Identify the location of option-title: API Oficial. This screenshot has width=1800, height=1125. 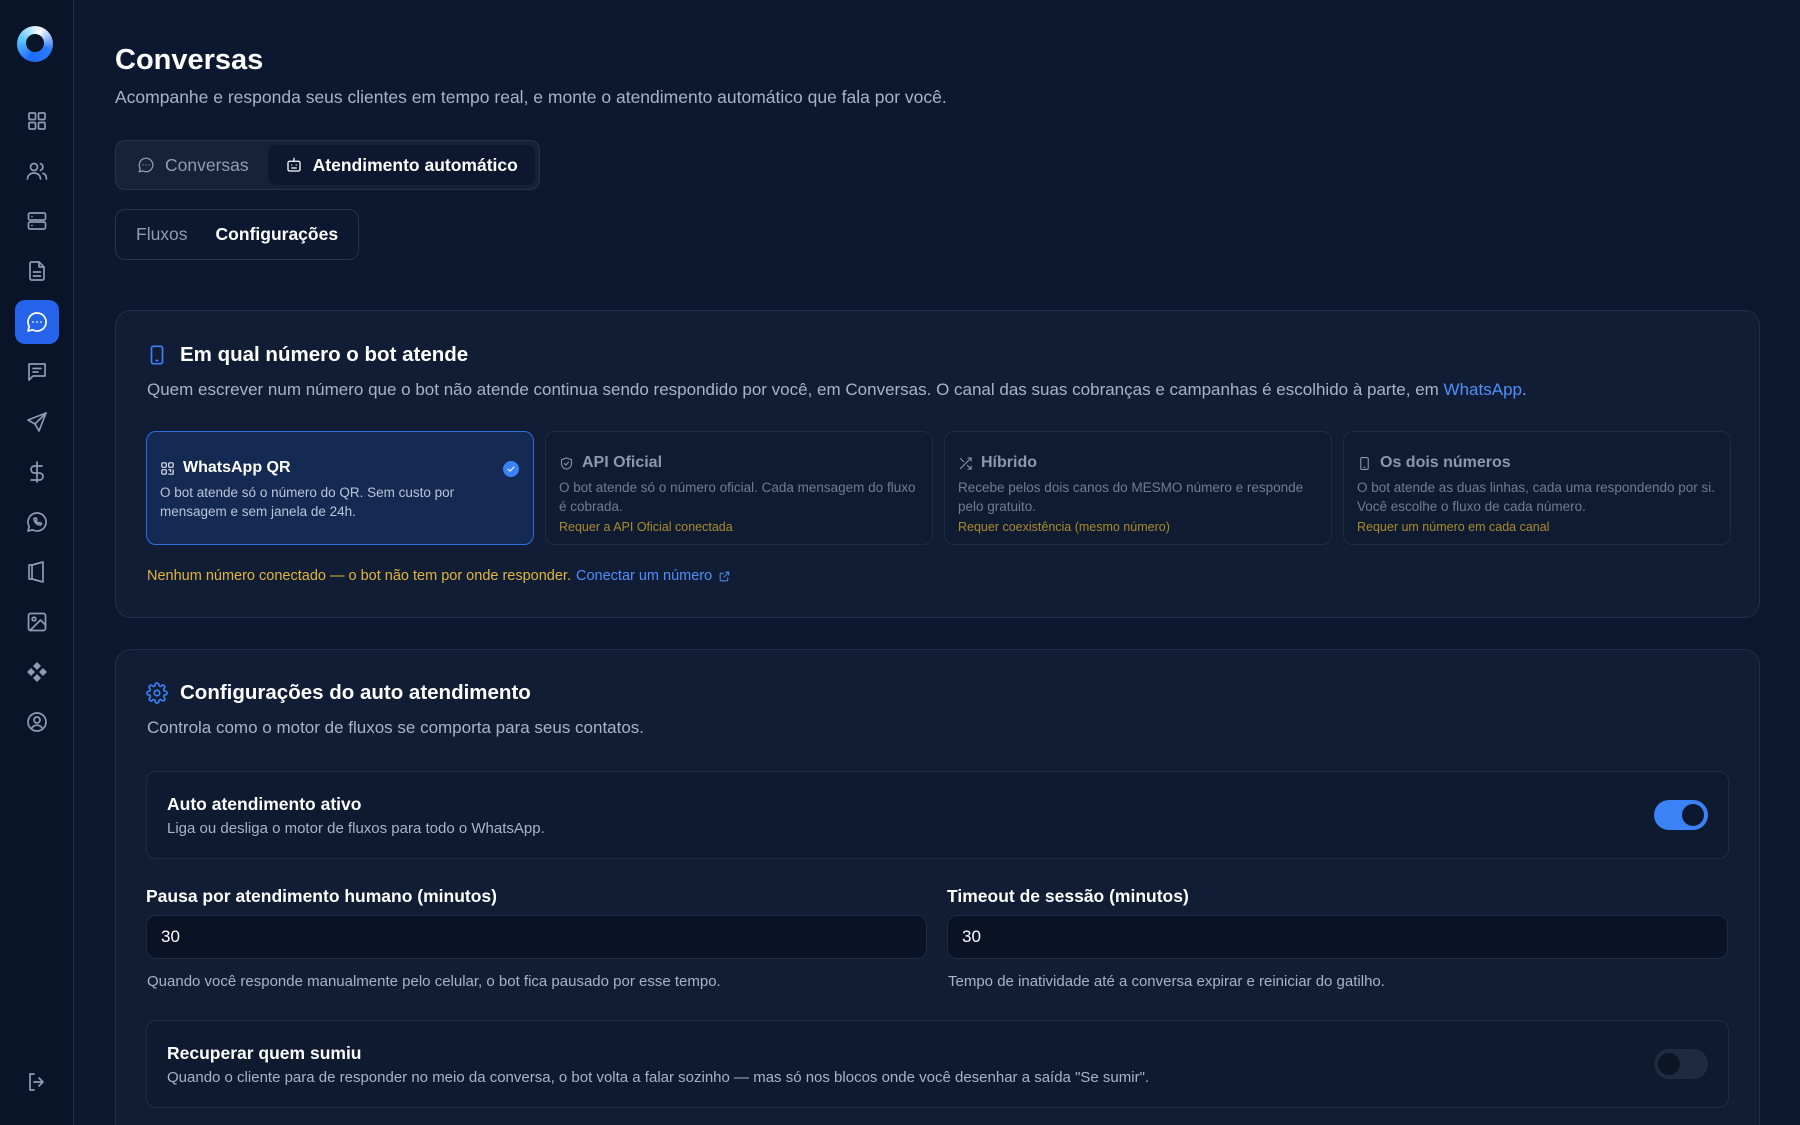
(622, 462).